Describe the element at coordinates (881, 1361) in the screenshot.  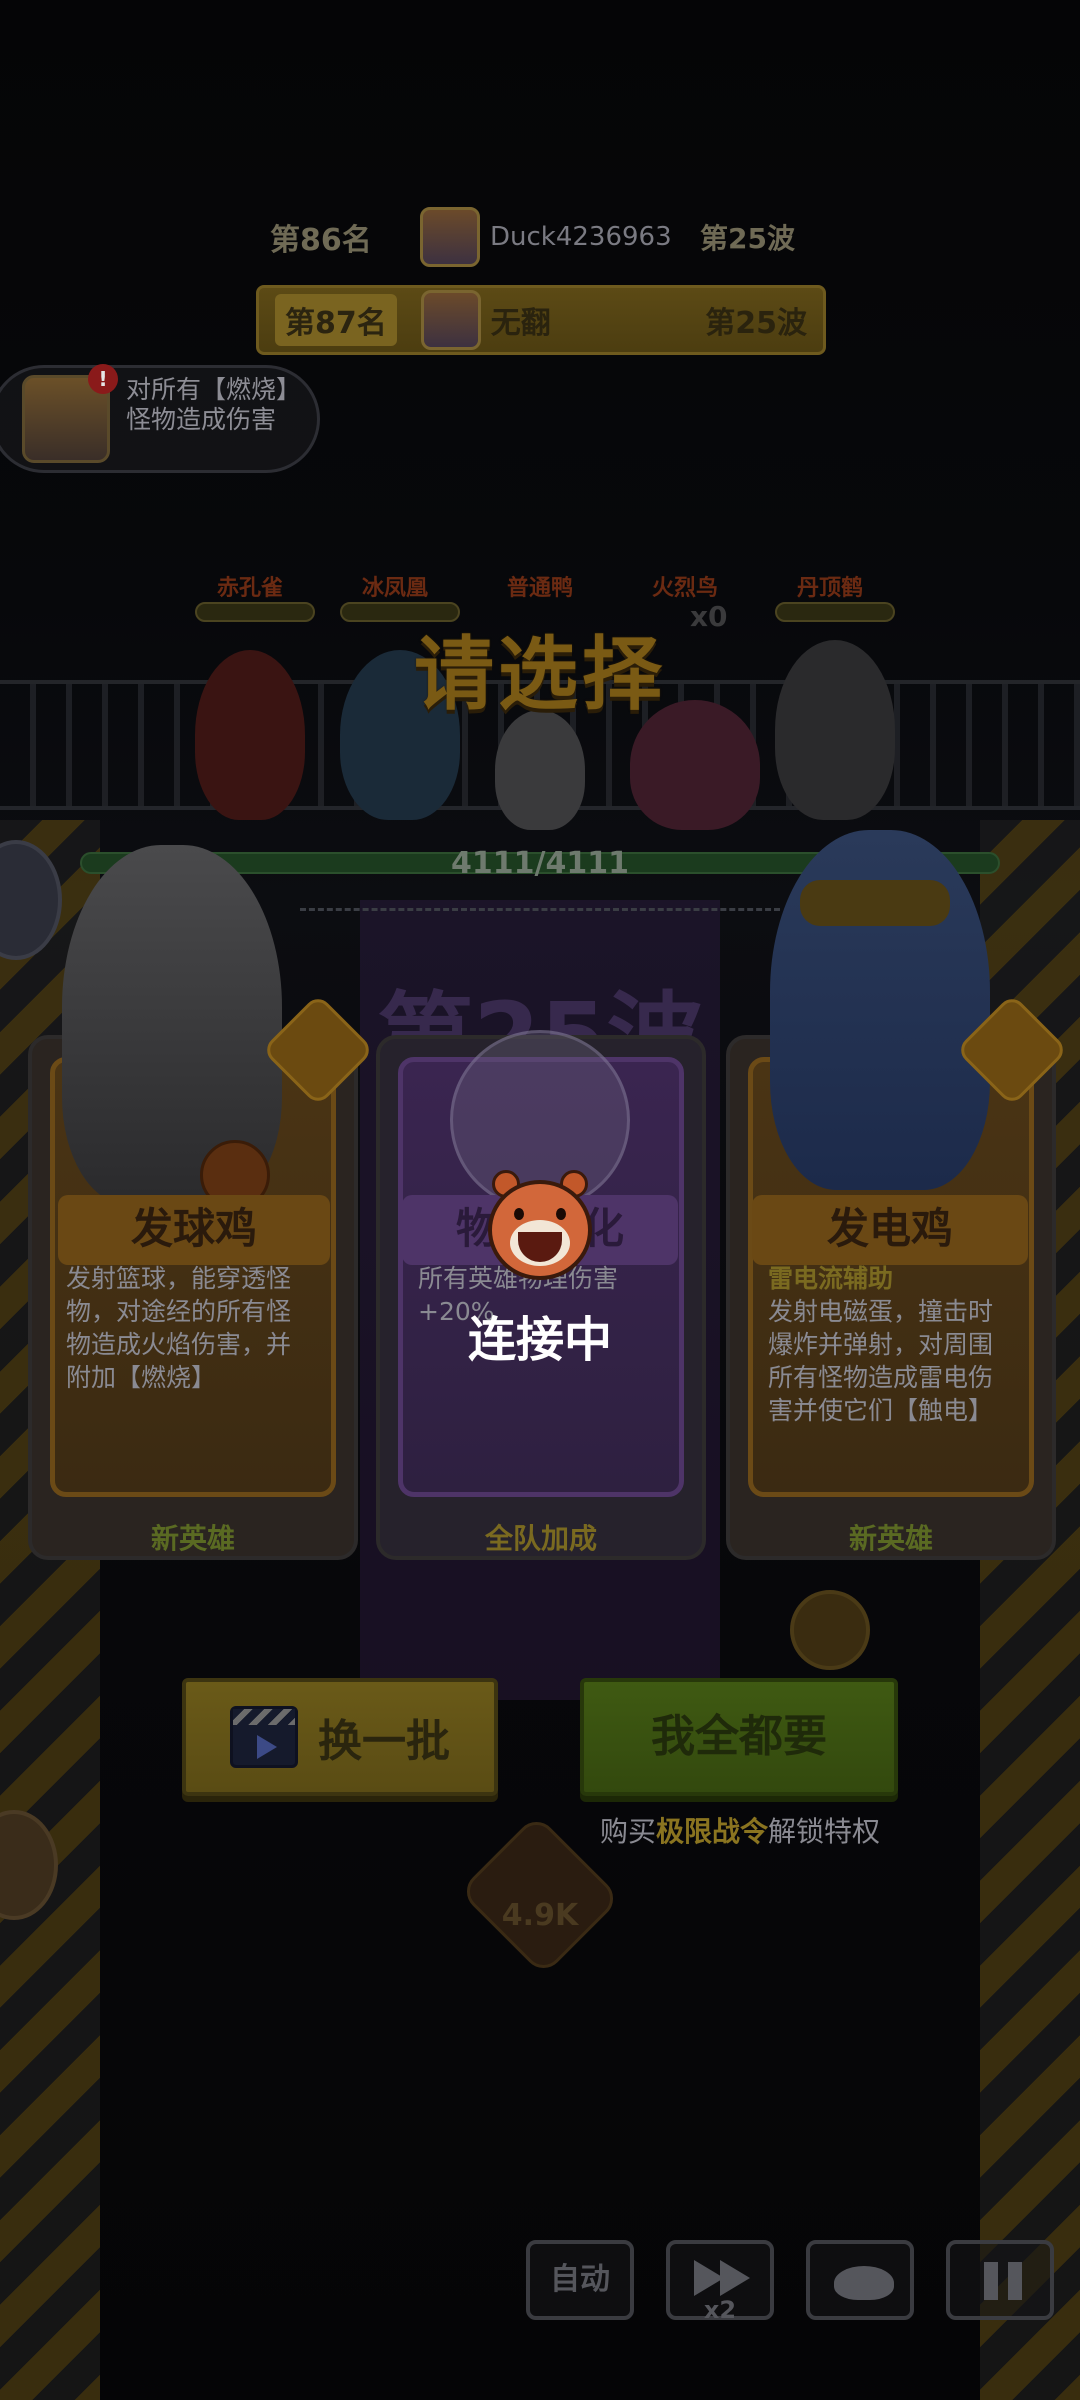
I see `card-description: 发射电磁蛋，撞击时爆炸并弹射，对周围所有怪物造成雷电伤害并使它们【触电】` at that location.